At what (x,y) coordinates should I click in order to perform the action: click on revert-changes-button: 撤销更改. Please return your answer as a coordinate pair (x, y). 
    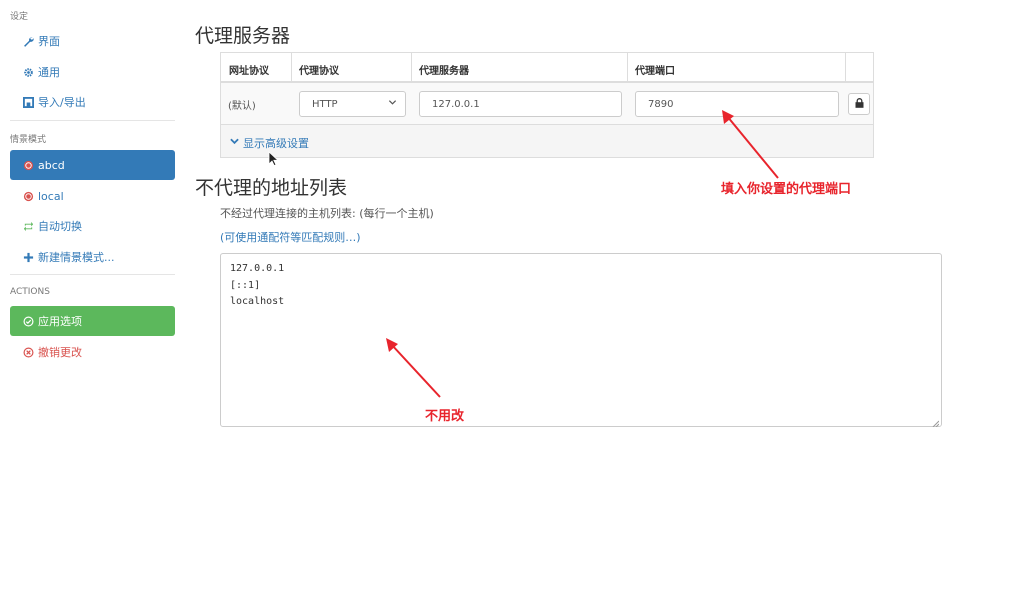
    Looking at the image, I should click on (92, 352).